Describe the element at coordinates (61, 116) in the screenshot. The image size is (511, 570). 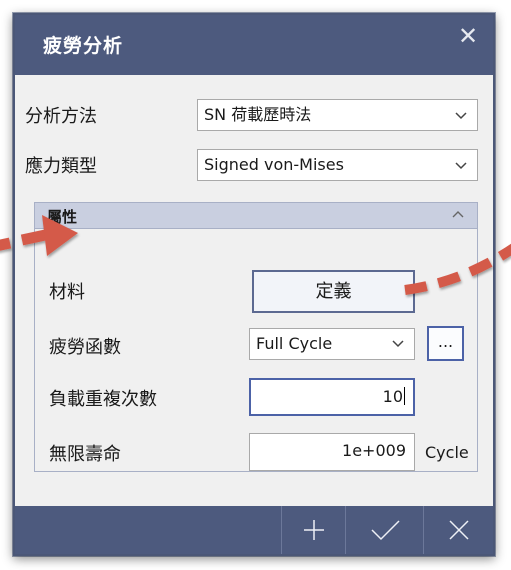
I see `analysis-method-label: 分析方法` at that location.